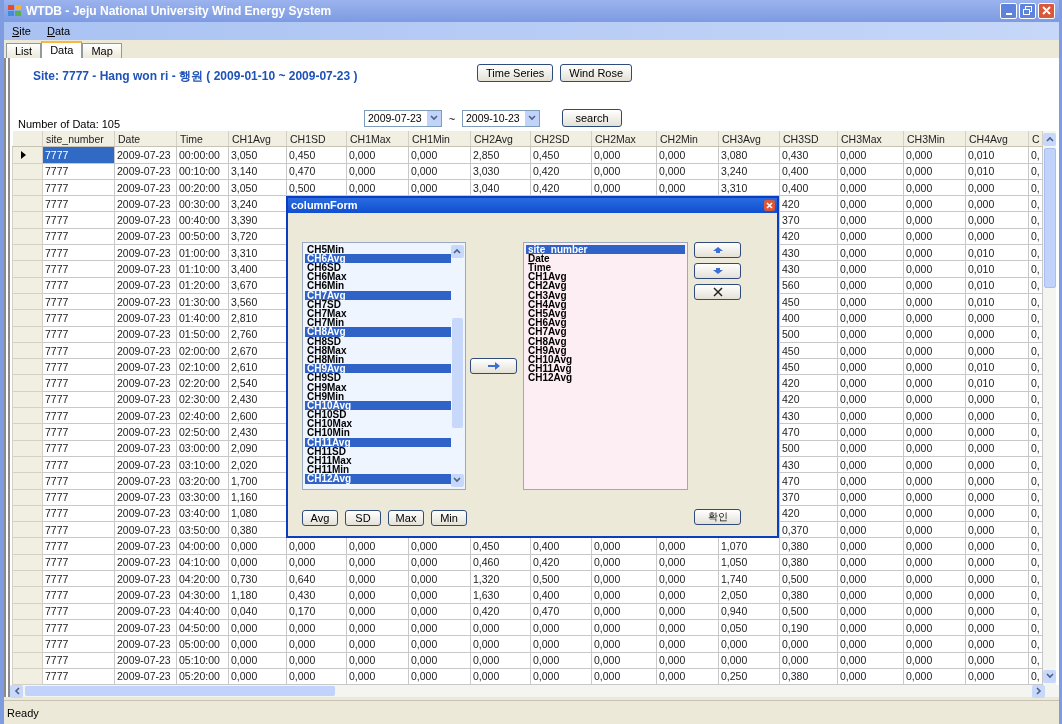 The image size is (1062, 724). What do you see at coordinates (515, 72) in the screenshot?
I see `view-button: Time Series` at bounding box center [515, 72].